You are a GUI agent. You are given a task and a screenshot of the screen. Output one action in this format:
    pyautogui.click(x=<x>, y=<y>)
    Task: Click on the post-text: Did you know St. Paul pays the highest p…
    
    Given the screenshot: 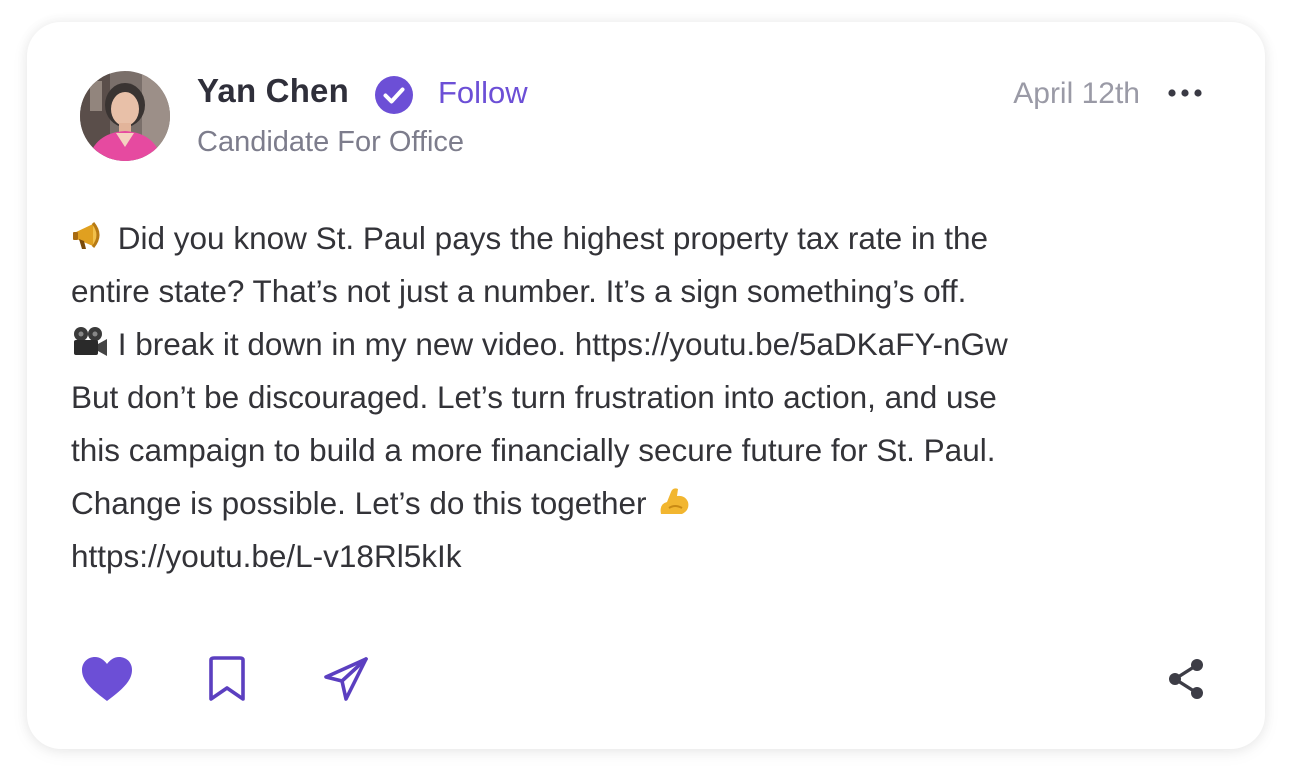 What is the action you would take?
    pyautogui.click(x=552, y=238)
    